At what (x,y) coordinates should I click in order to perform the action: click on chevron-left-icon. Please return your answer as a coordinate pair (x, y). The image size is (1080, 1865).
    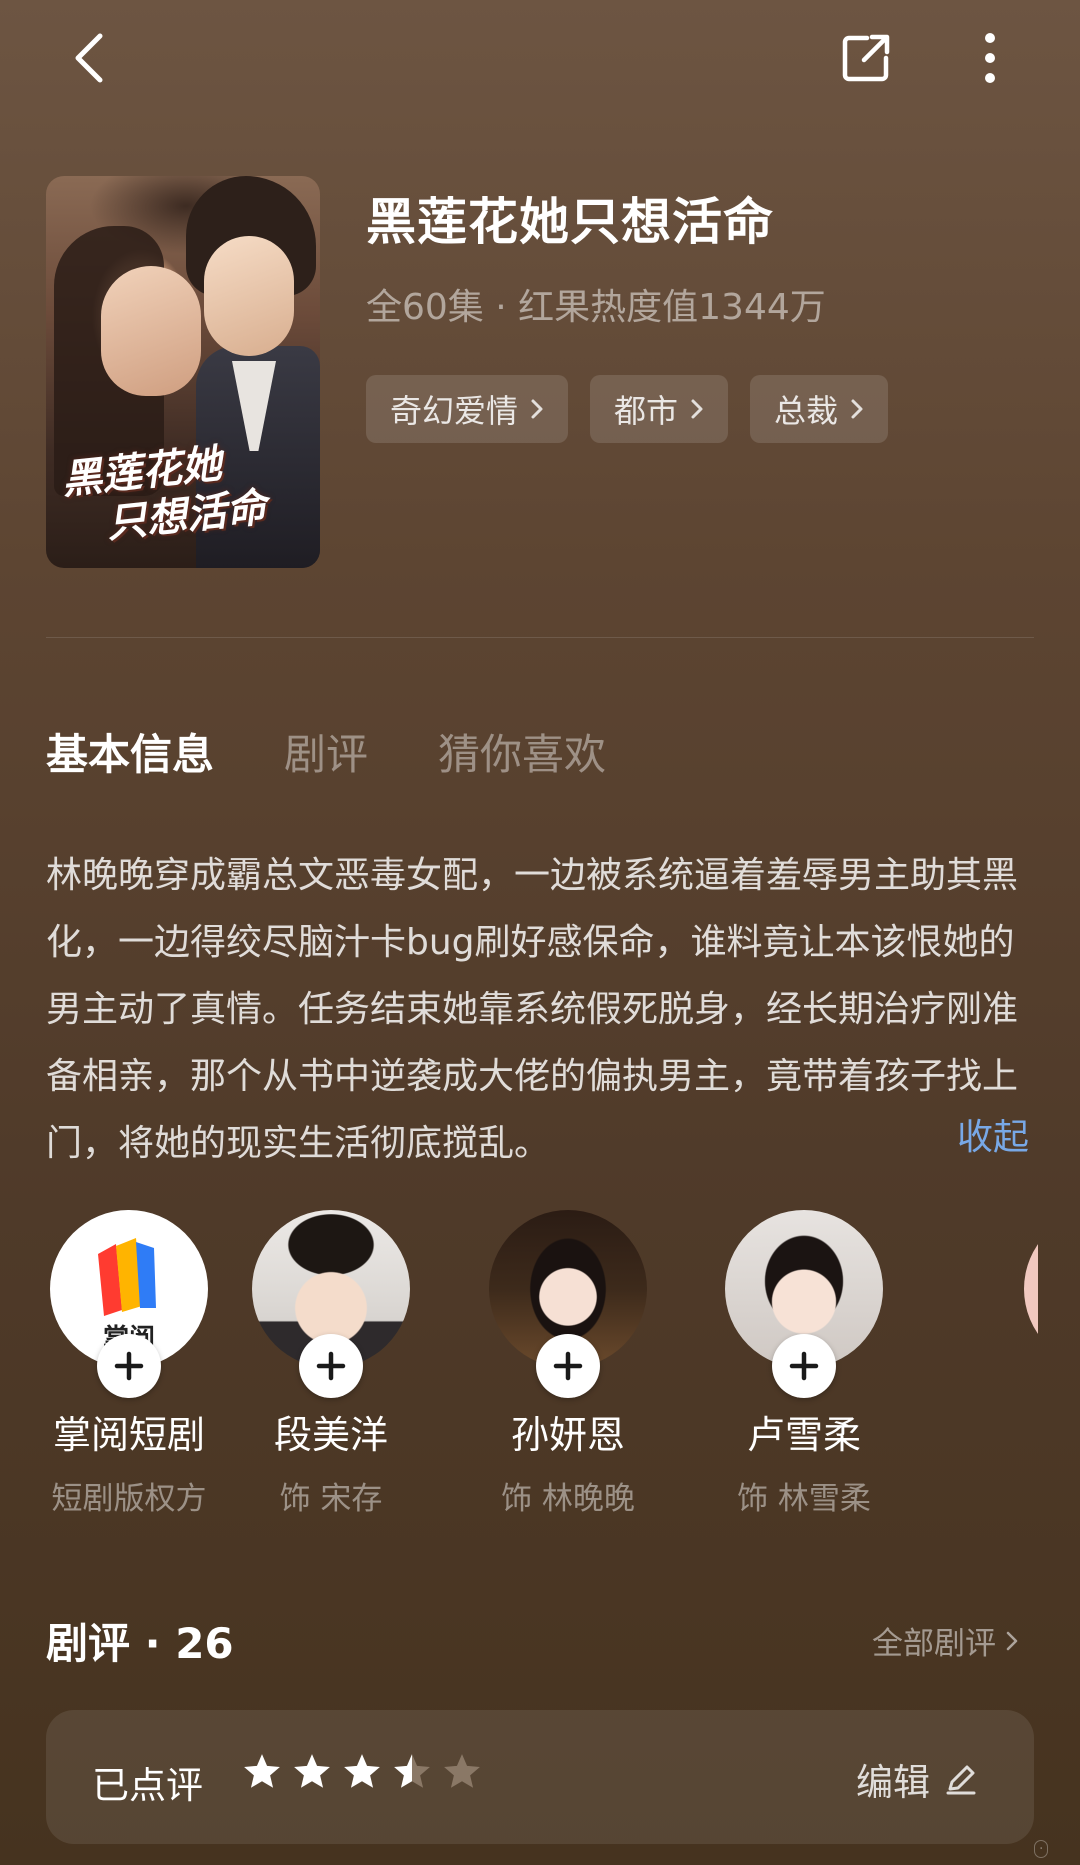
    Looking at the image, I should click on (89, 58).